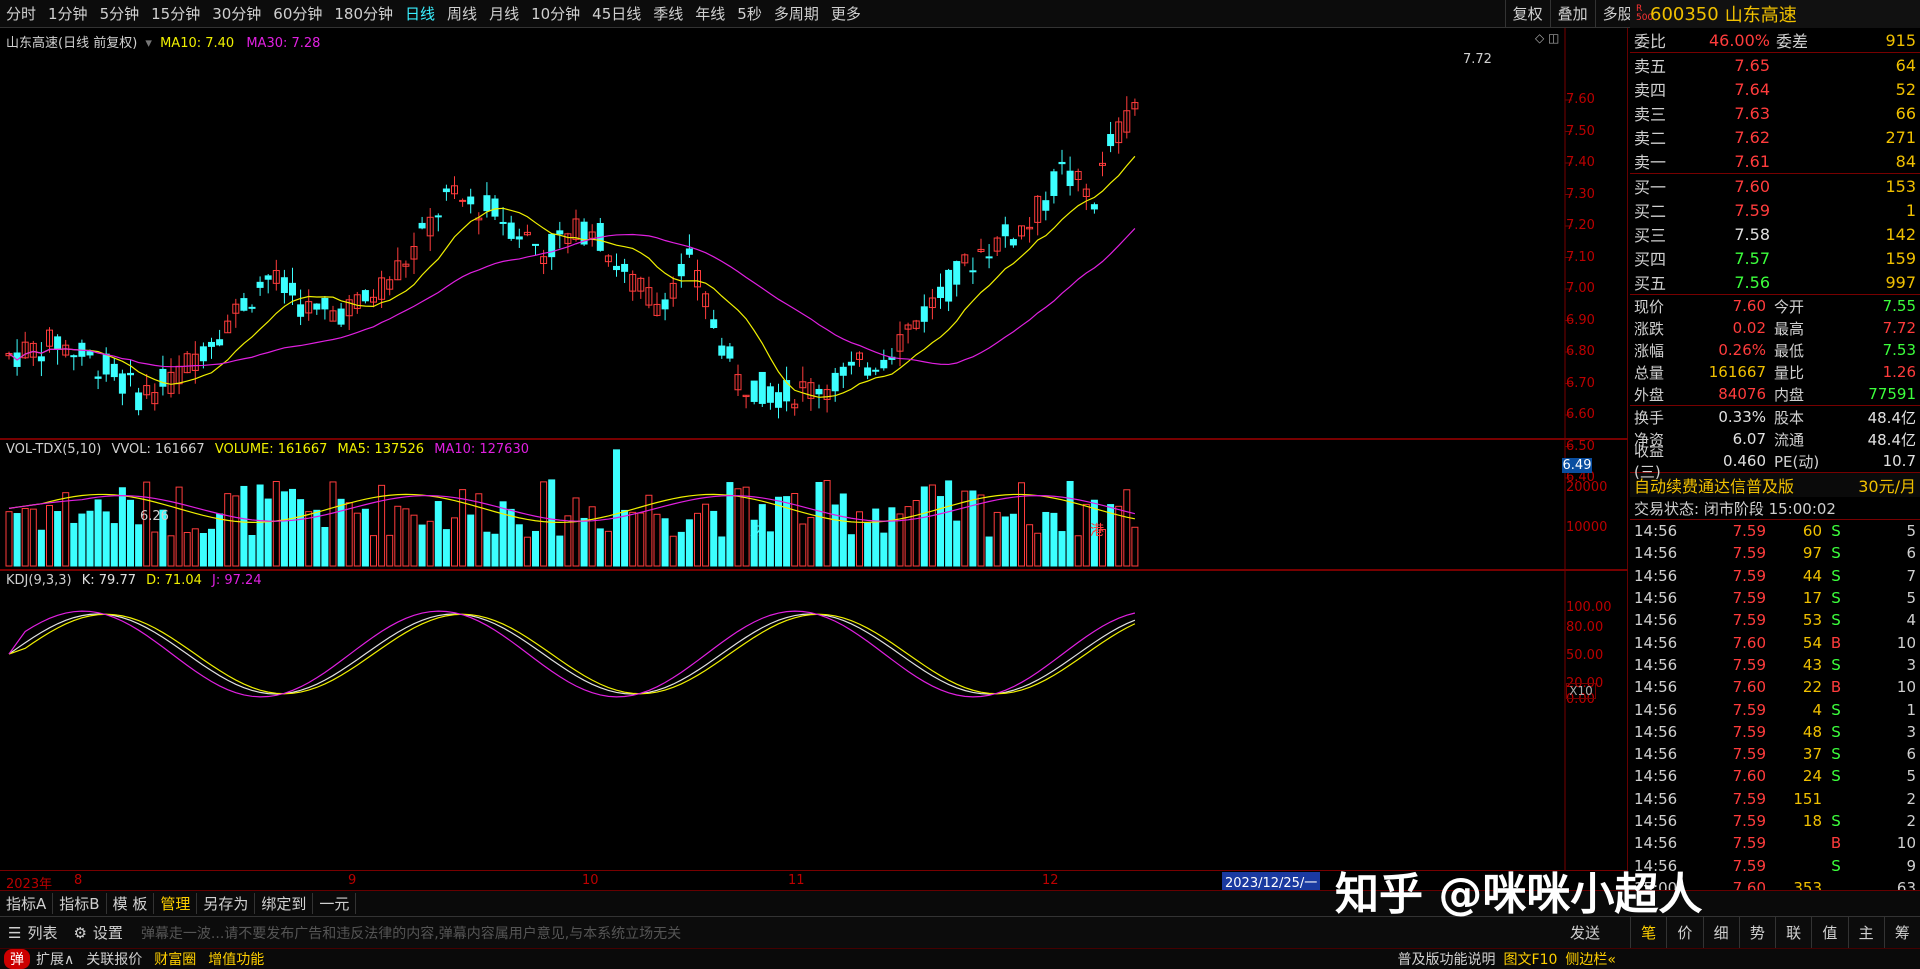  I want to click on tool-button: 叠加, so click(1572, 13).